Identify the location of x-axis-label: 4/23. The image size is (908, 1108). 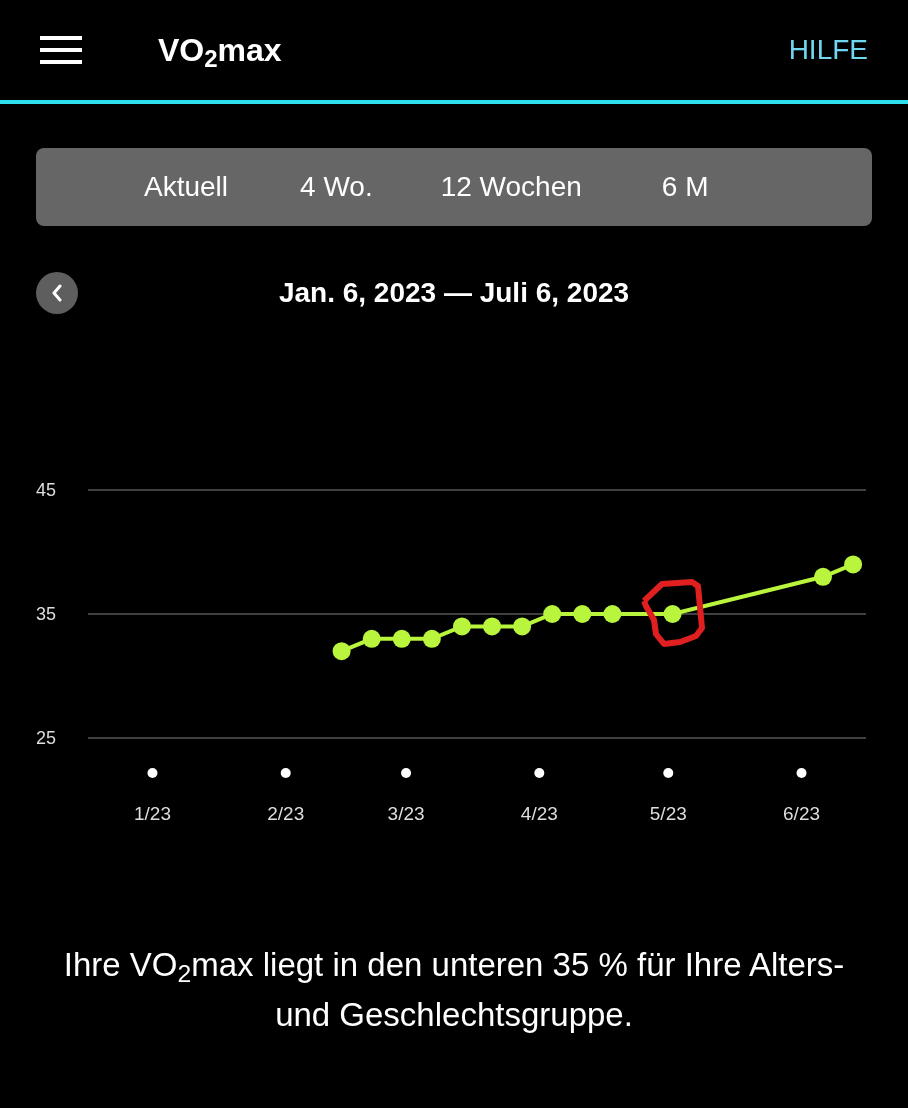
(539, 813).